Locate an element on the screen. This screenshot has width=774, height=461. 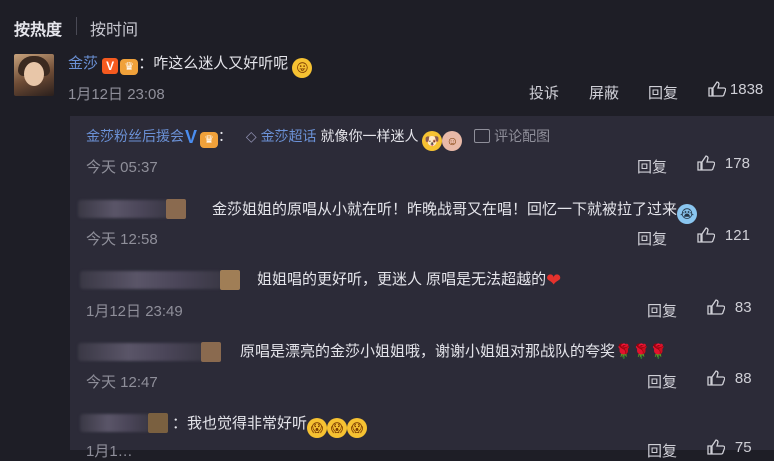
reply-1-colon: ： is located at coordinates (225, 136).